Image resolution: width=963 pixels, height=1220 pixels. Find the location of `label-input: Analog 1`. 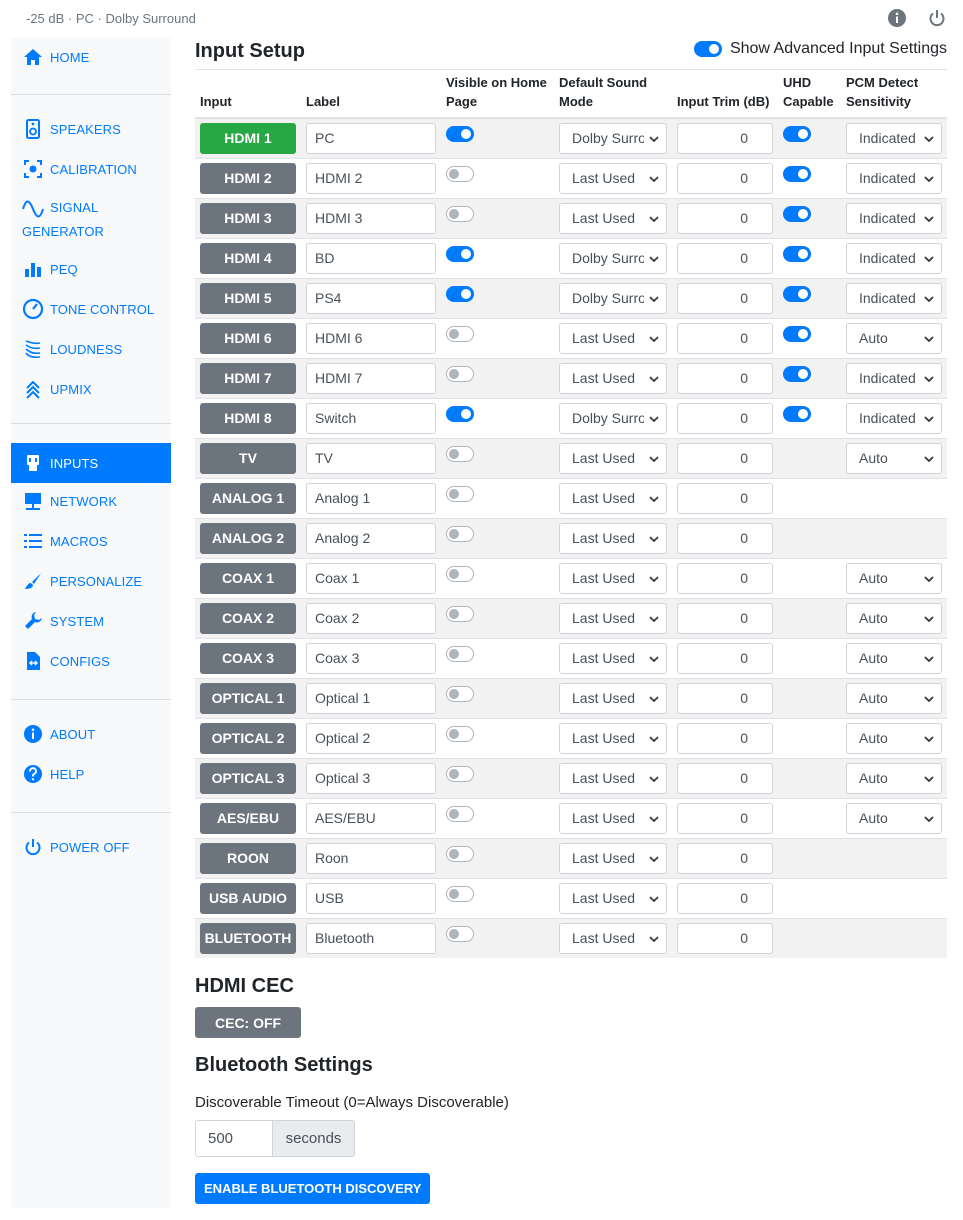

label-input: Analog 1 is located at coordinates (371, 498).